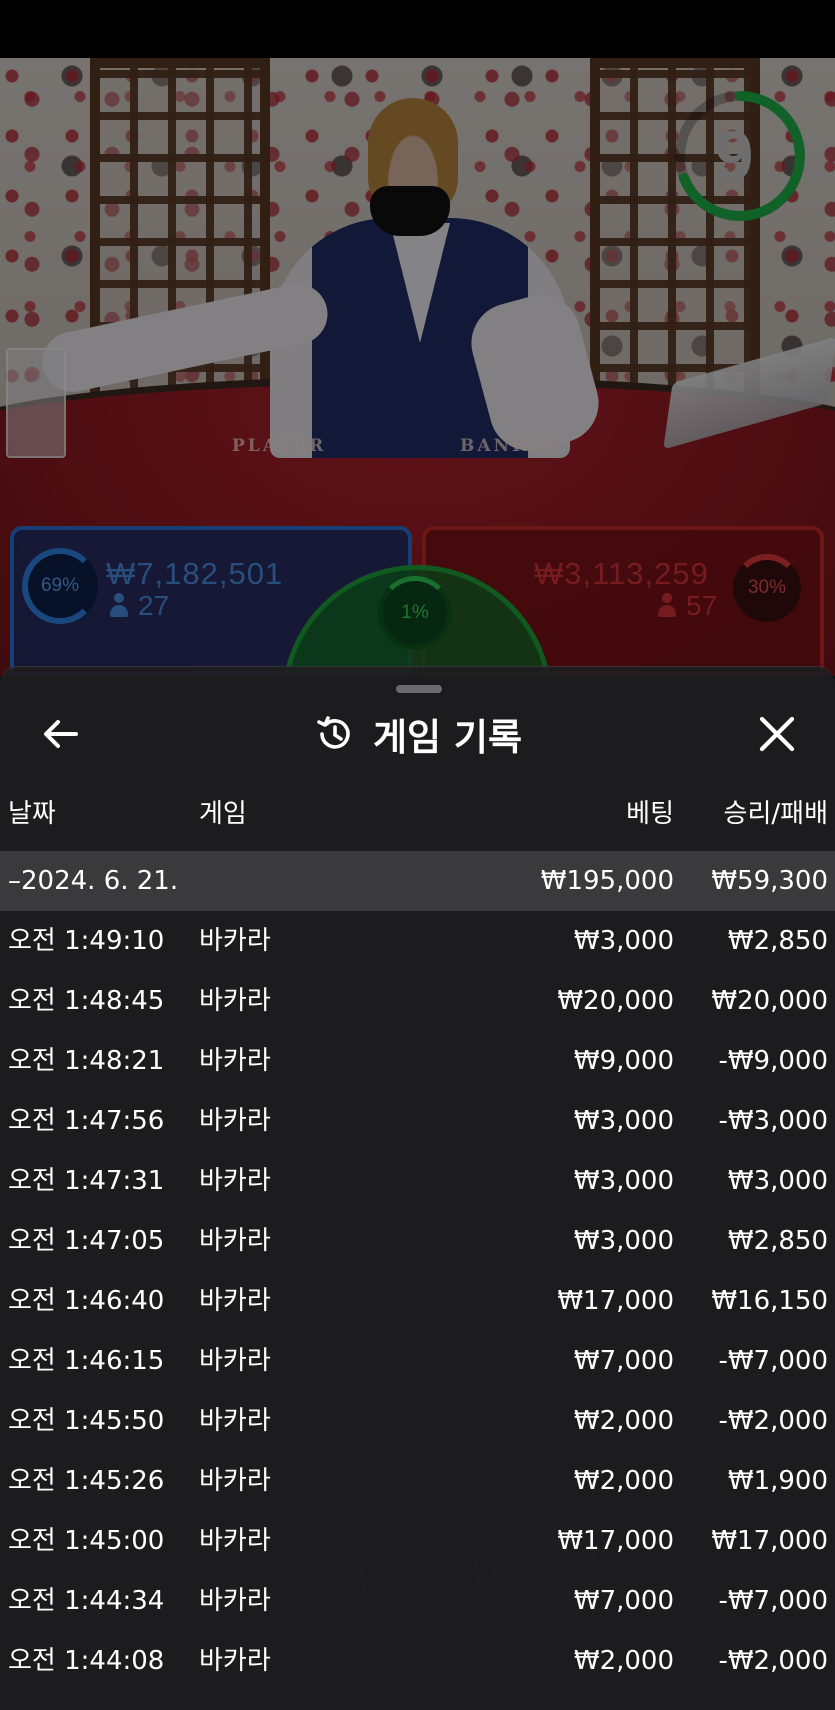 This screenshot has width=835, height=1710. What do you see at coordinates (86, 1421) in the screenshot?
I see `row-time: 오전 1:45:50` at bounding box center [86, 1421].